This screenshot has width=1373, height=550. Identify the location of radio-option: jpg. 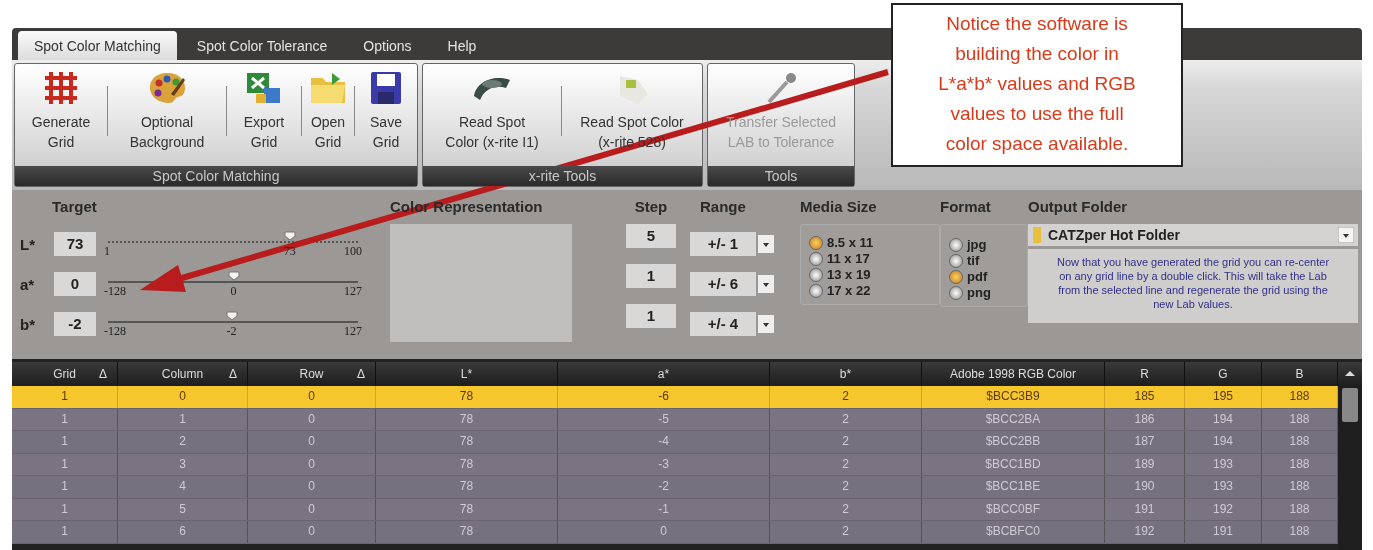
(984, 244).